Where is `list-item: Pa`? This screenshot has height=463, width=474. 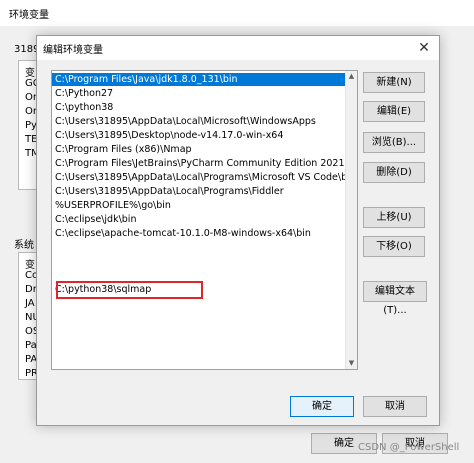 list-item: Pa is located at coordinates (31, 345).